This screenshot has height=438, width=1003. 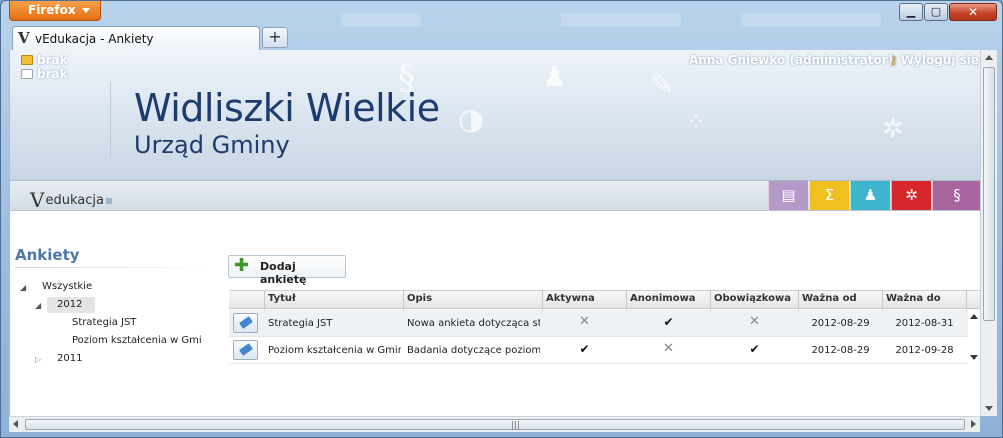 What do you see at coordinates (973, 424) in the screenshot?
I see `scroll-right-icon` at bounding box center [973, 424].